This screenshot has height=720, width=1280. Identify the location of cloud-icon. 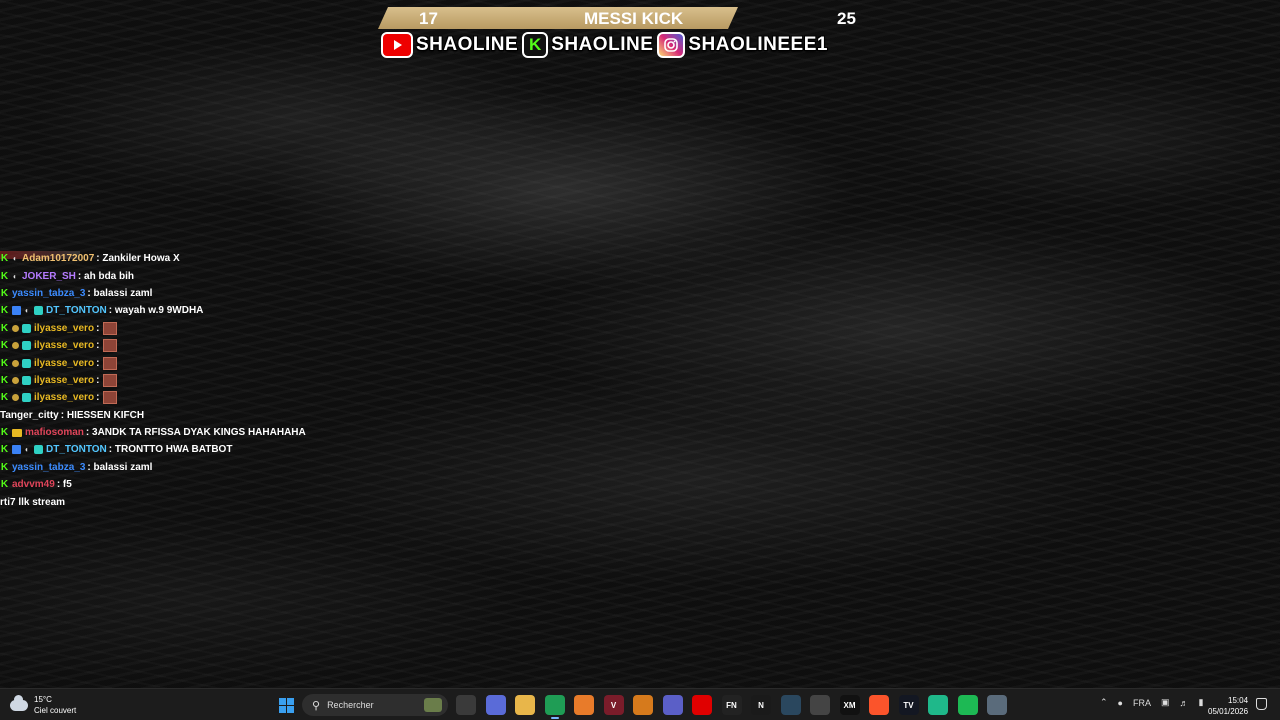
(19, 702).